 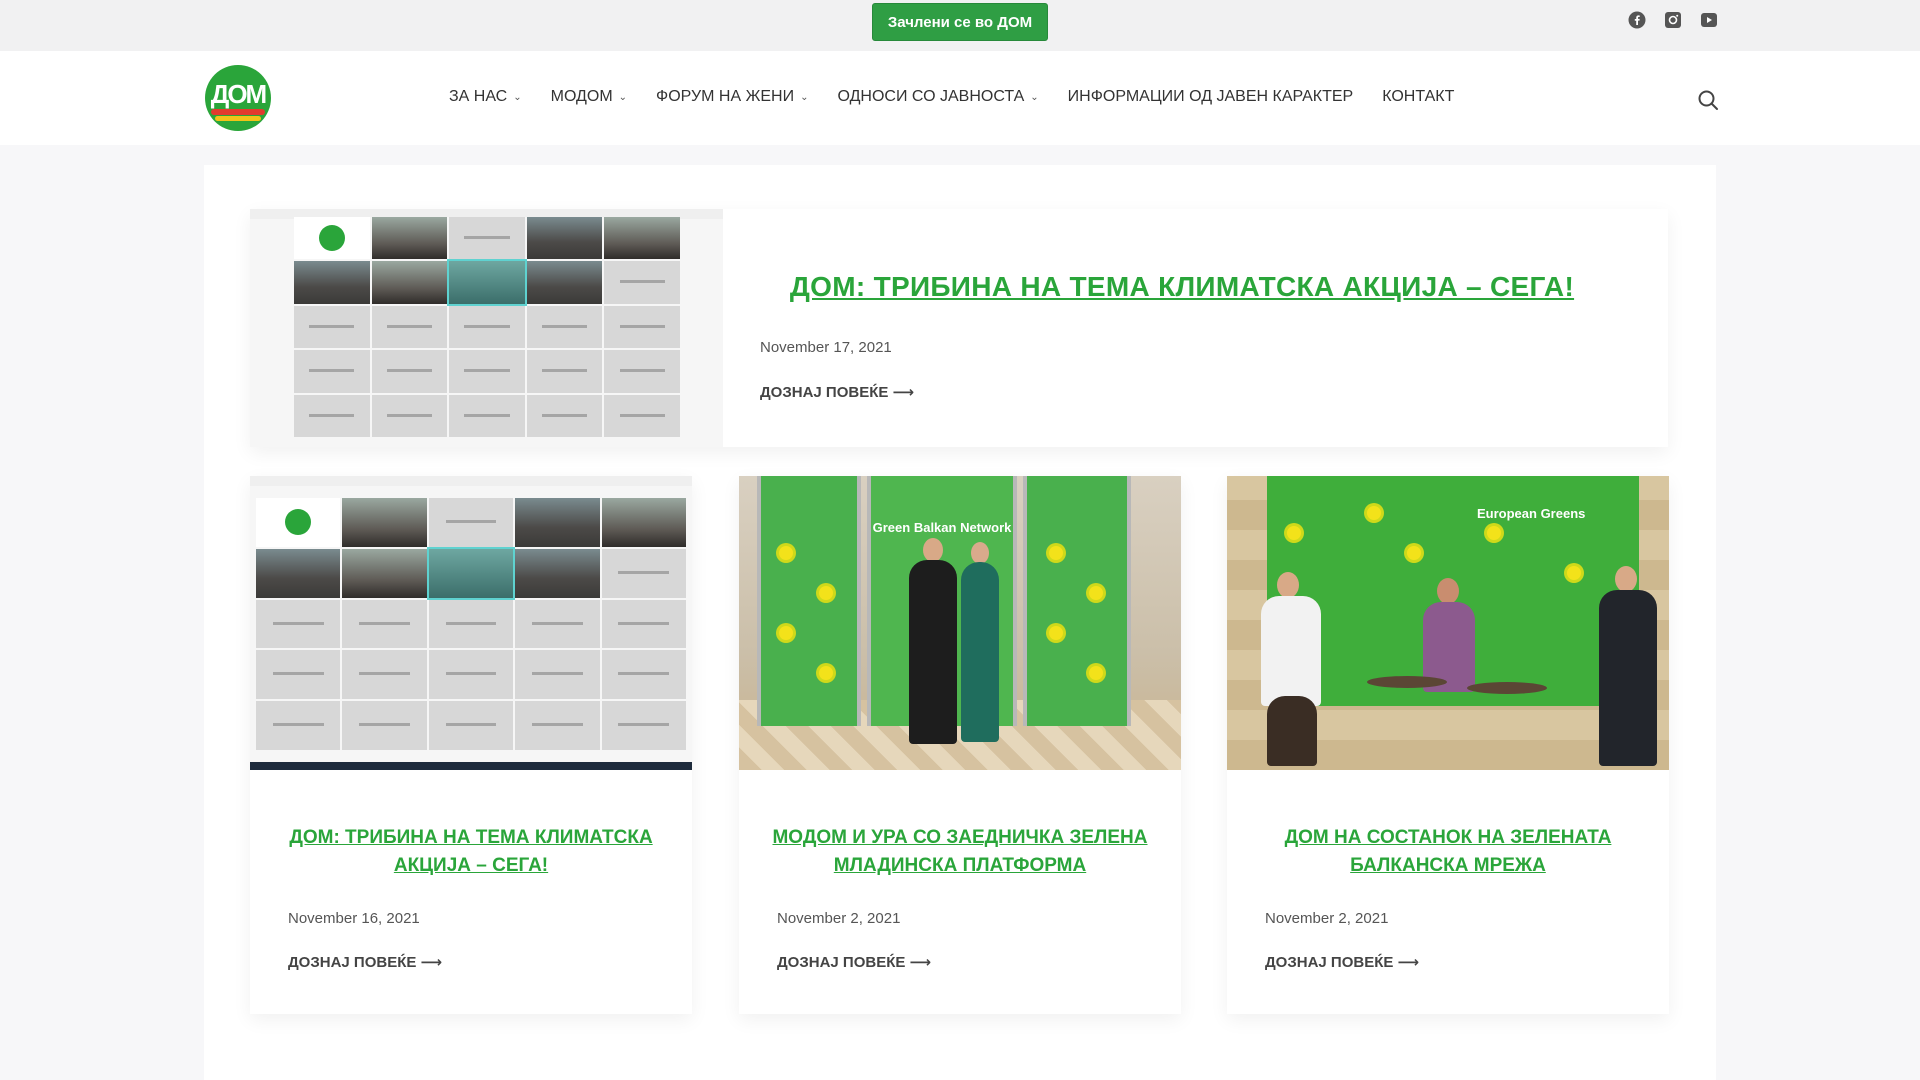 What do you see at coordinates (238, 94) in the screenshot?
I see `logo-text: ДОМ` at bounding box center [238, 94].